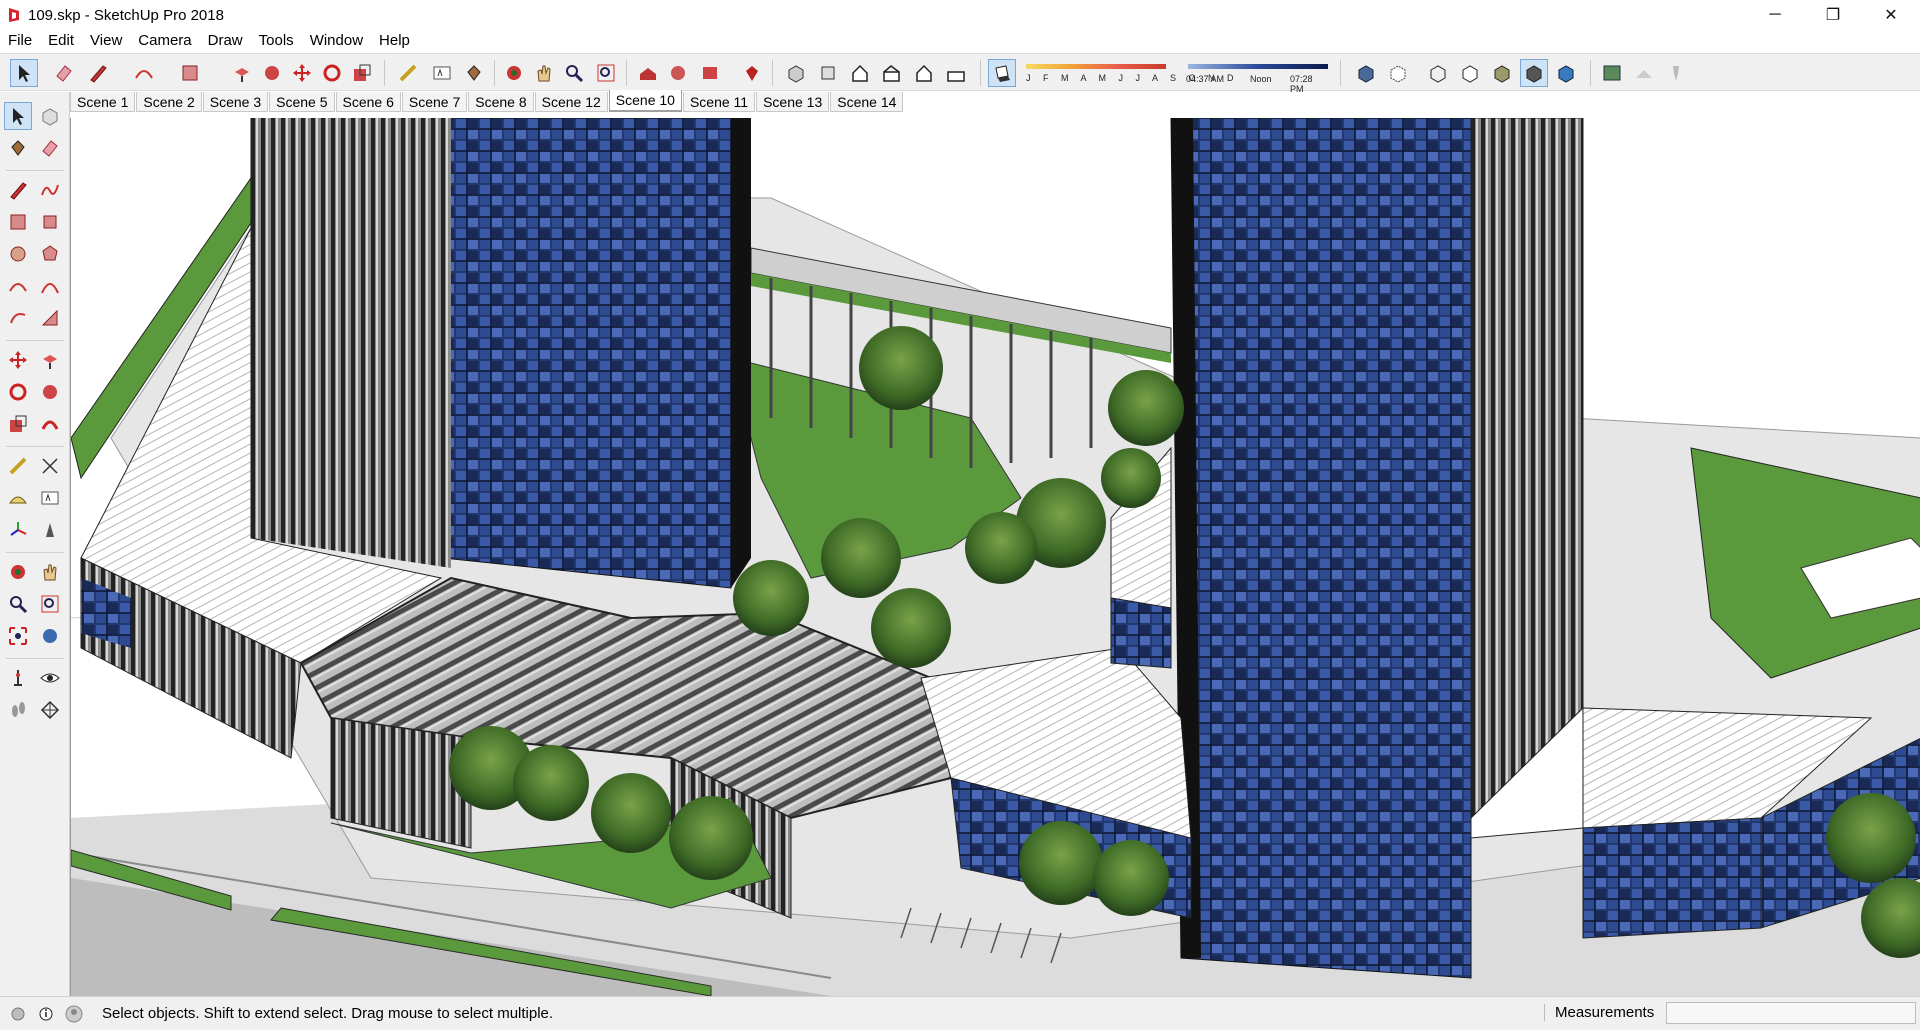  Describe the element at coordinates (103, 102) in the screenshot. I see `scene-tab: Scene 1` at that location.